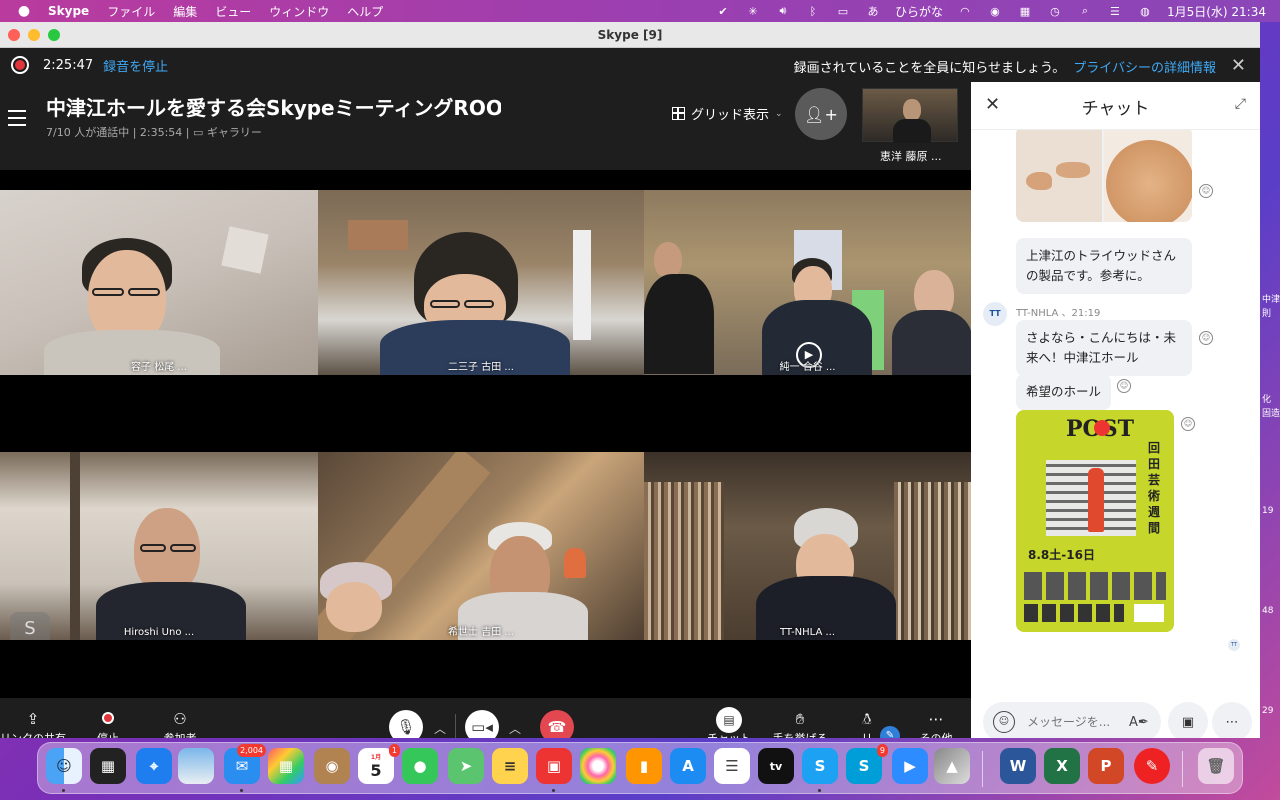 This screenshot has width=1280, height=800. I want to click on word-icon: W, so click(1018, 766).